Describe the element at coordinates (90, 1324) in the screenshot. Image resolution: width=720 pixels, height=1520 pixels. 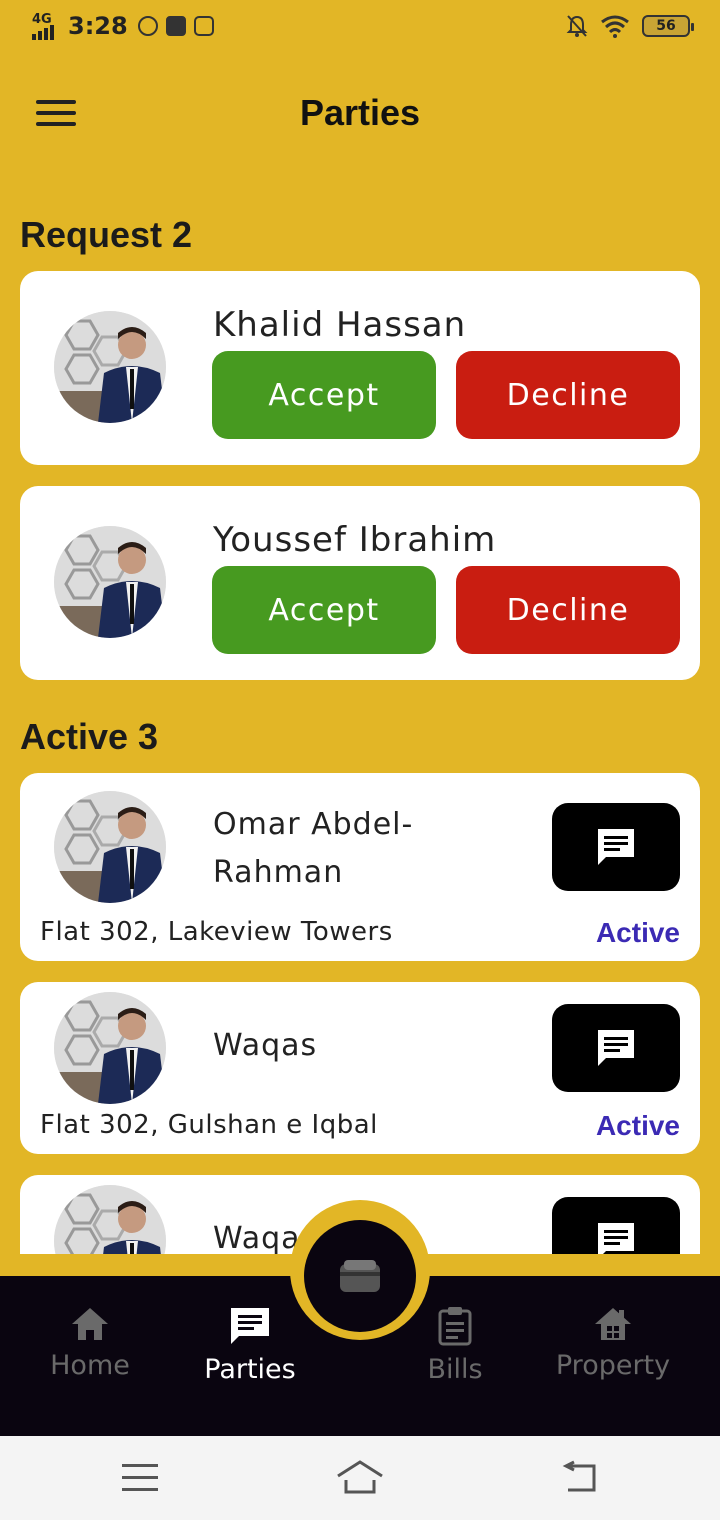
I see `home-icon` at that location.